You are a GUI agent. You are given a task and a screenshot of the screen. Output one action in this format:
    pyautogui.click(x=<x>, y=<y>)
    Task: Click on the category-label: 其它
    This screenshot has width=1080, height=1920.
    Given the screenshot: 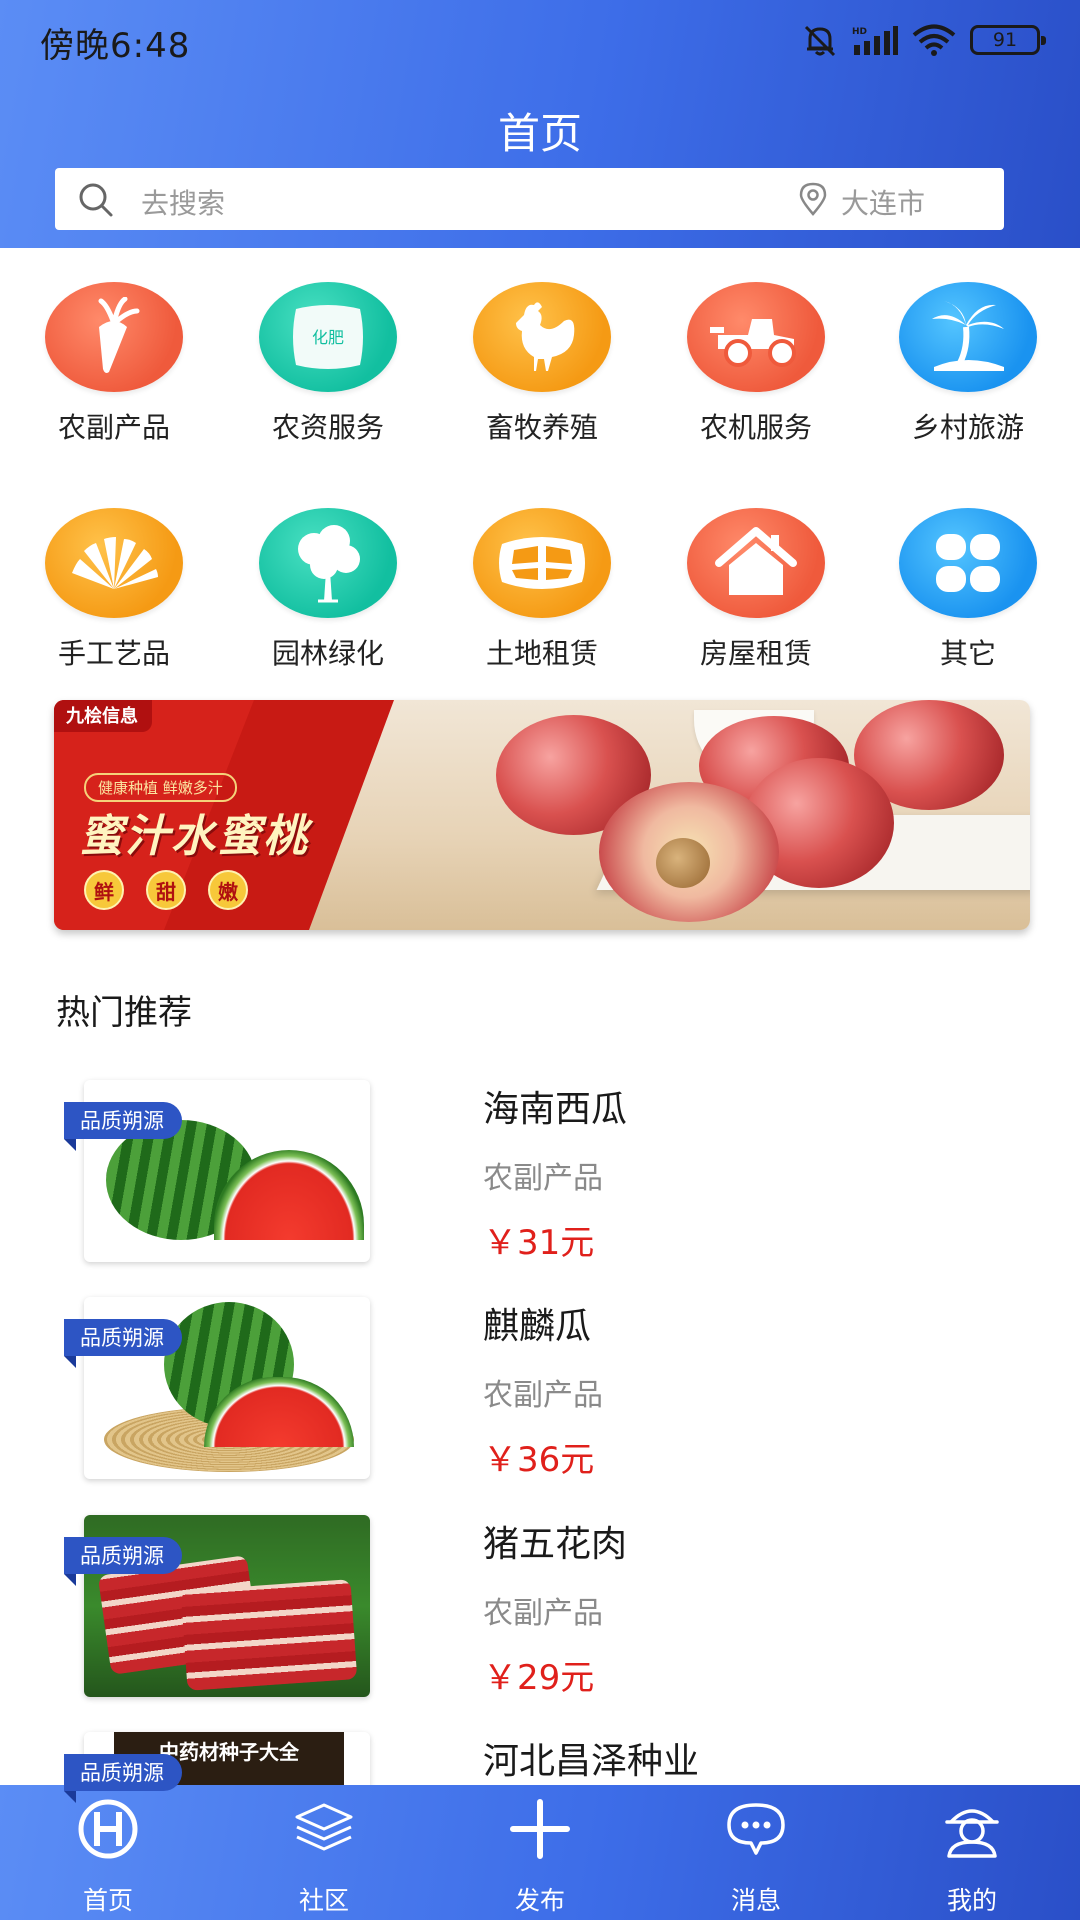 What is the action you would take?
    pyautogui.click(x=967, y=653)
    